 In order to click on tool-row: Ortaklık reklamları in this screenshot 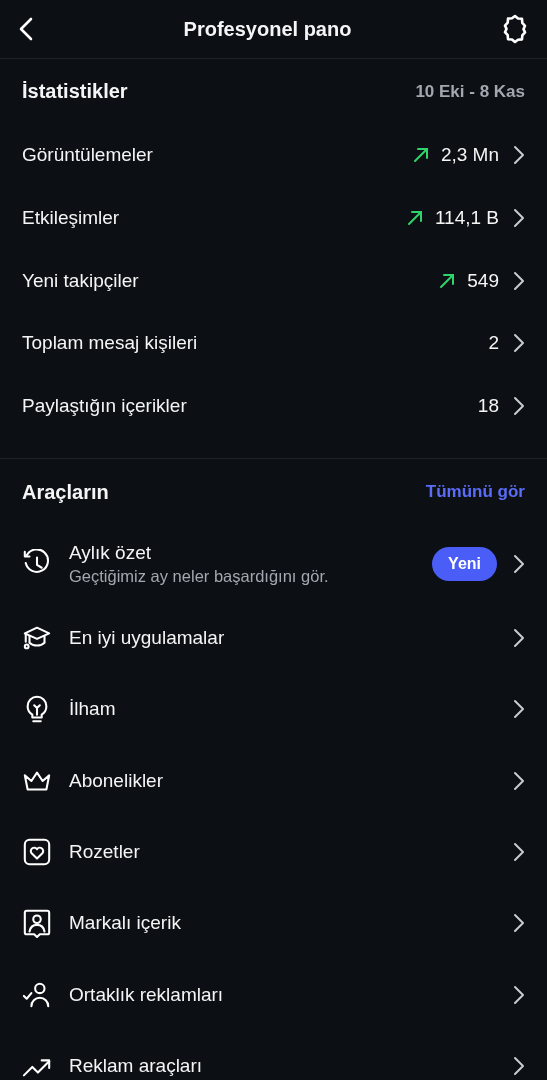, I will do `click(273, 994)`.